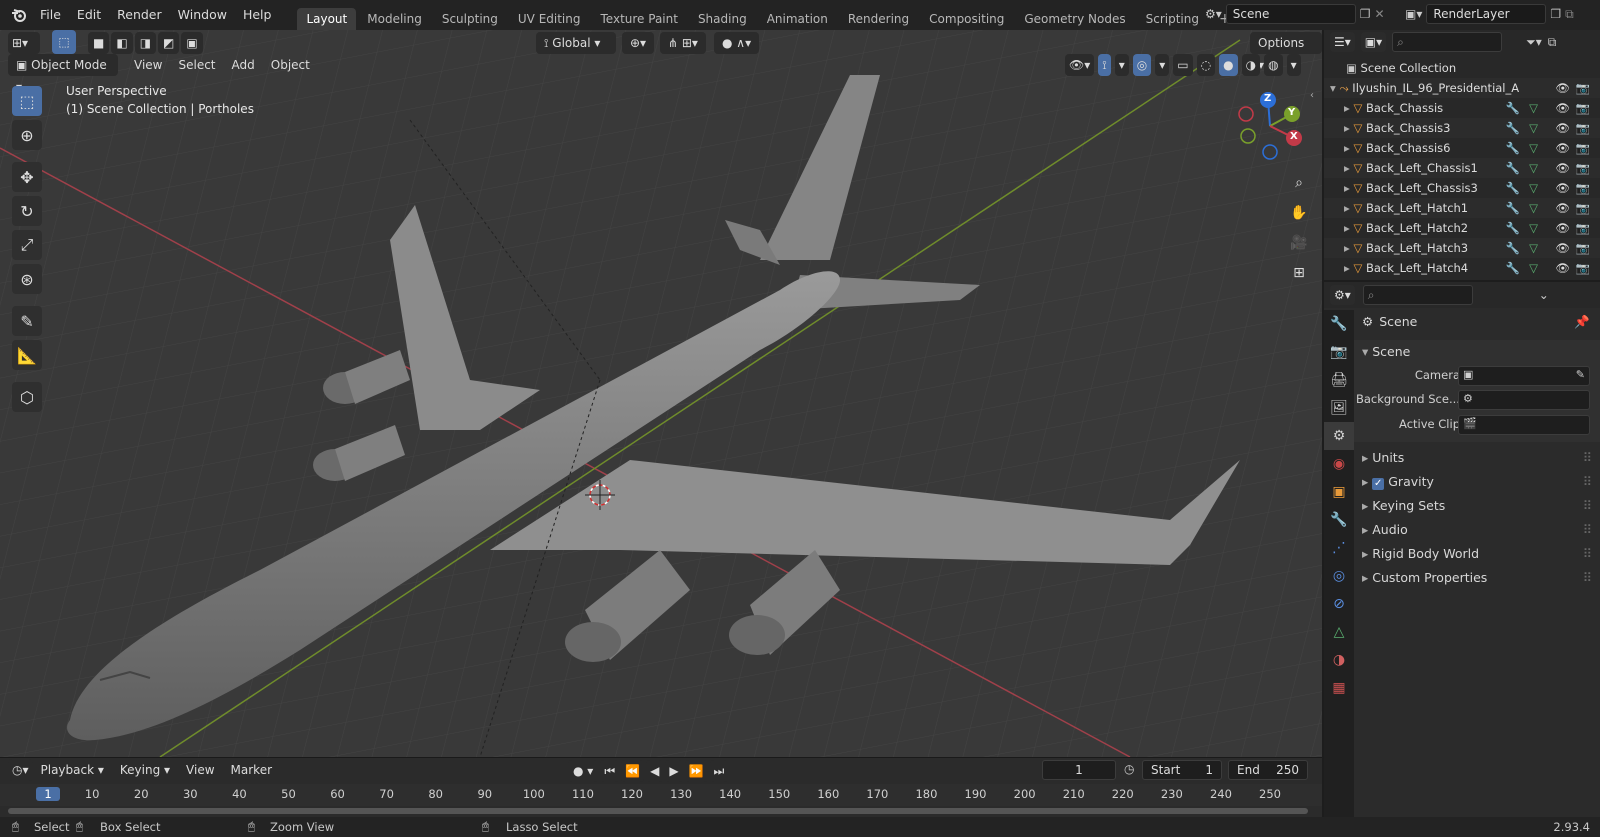 This screenshot has height=837, width=1600. I want to click on tab-sculpting: Sculpting, so click(470, 19).